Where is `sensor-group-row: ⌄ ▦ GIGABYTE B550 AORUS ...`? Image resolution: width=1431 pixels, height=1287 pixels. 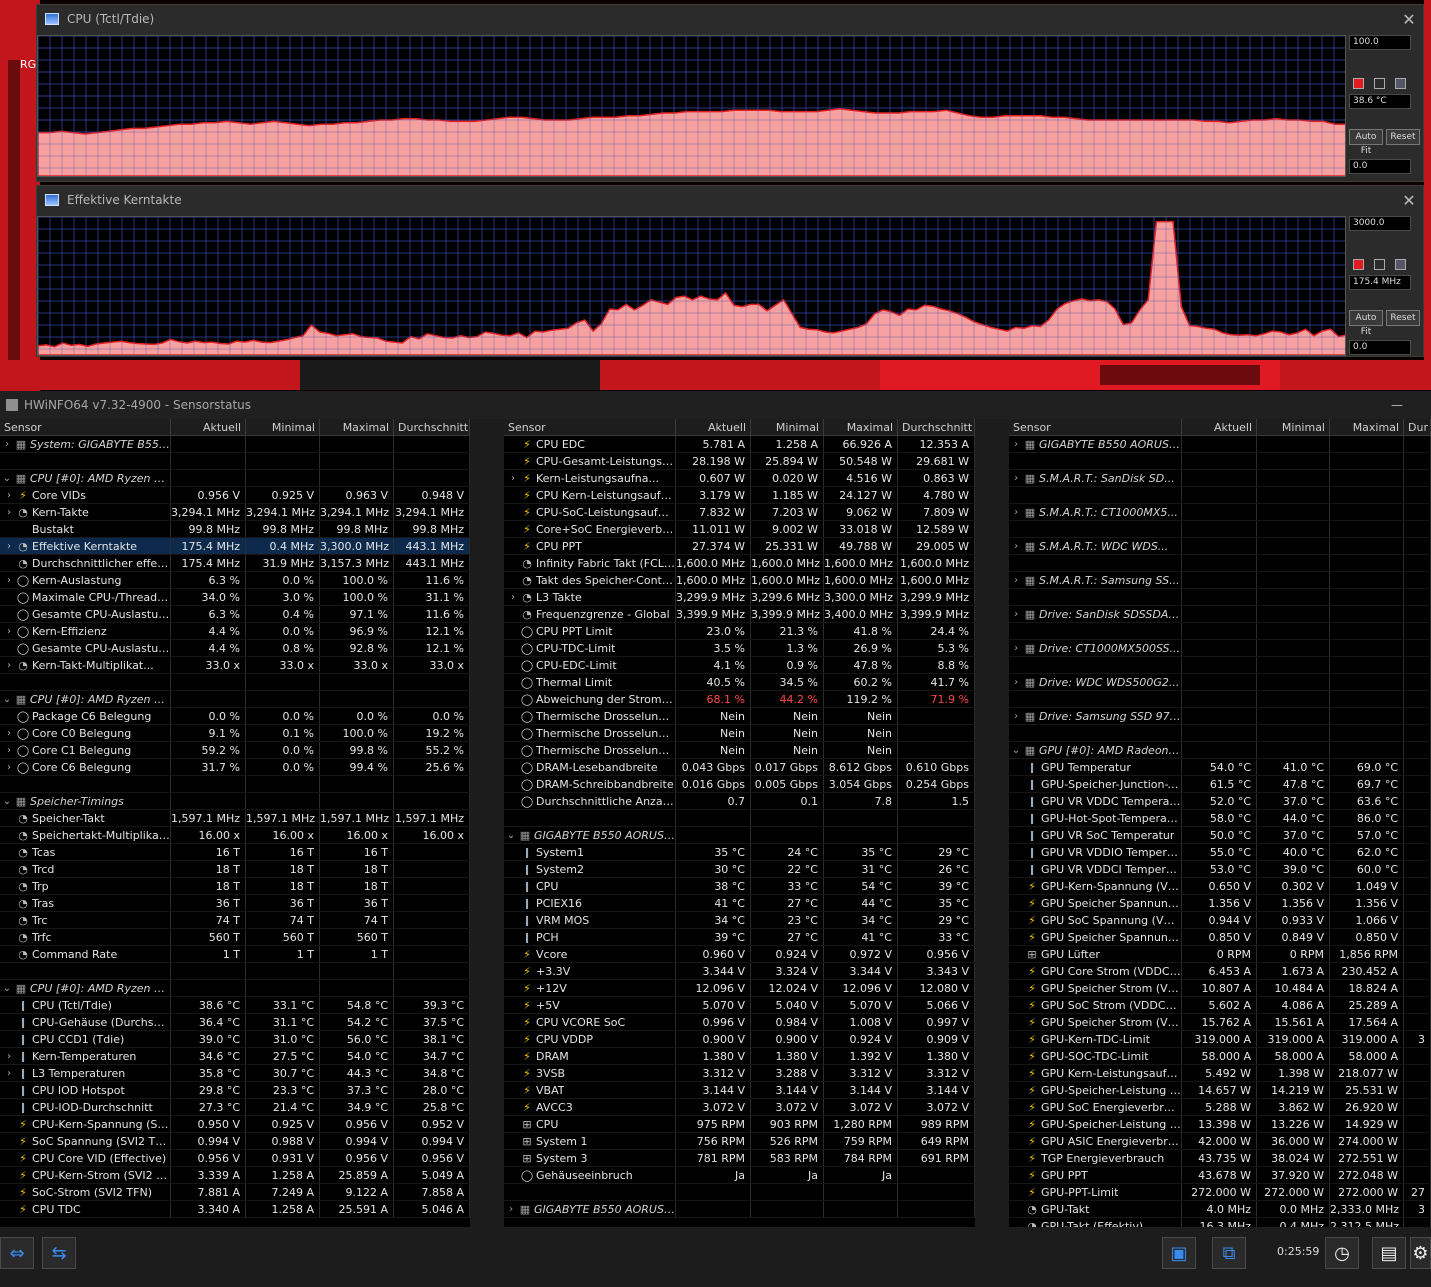
sensor-group-row: ⌄ ▦ GIGABYTE B550 AORUS ... is located at coordinates (739, 835).